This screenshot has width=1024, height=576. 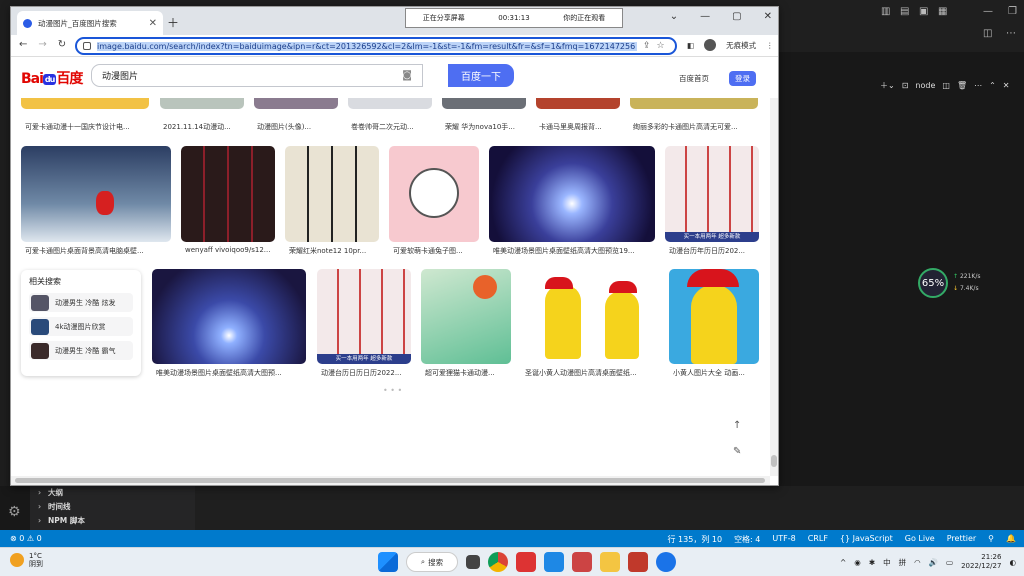 What do you see at coordinates (23, 44) in the screenshot?
I see `back-button: ←` at bounding box center [23, 44].